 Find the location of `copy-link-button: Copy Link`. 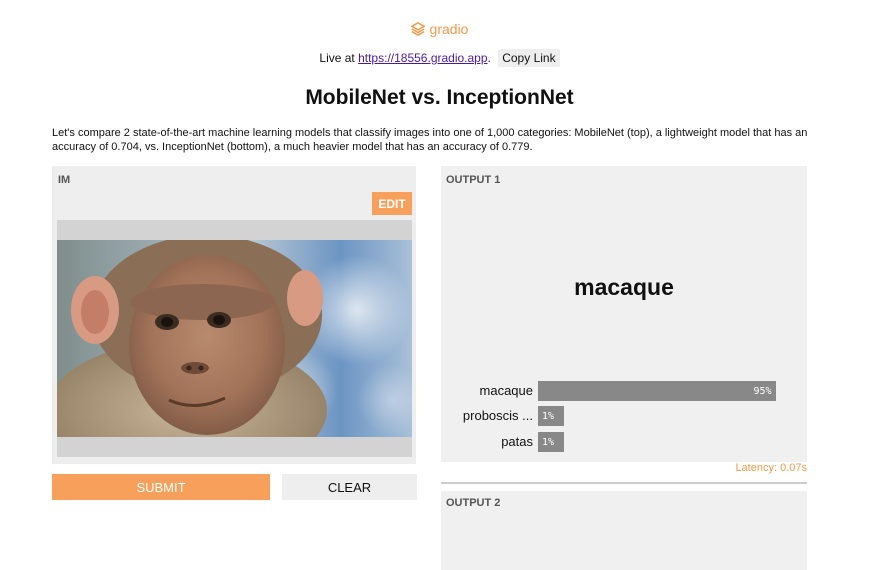

copy-link-button: Copy Link is located at coordinates (529, 58).